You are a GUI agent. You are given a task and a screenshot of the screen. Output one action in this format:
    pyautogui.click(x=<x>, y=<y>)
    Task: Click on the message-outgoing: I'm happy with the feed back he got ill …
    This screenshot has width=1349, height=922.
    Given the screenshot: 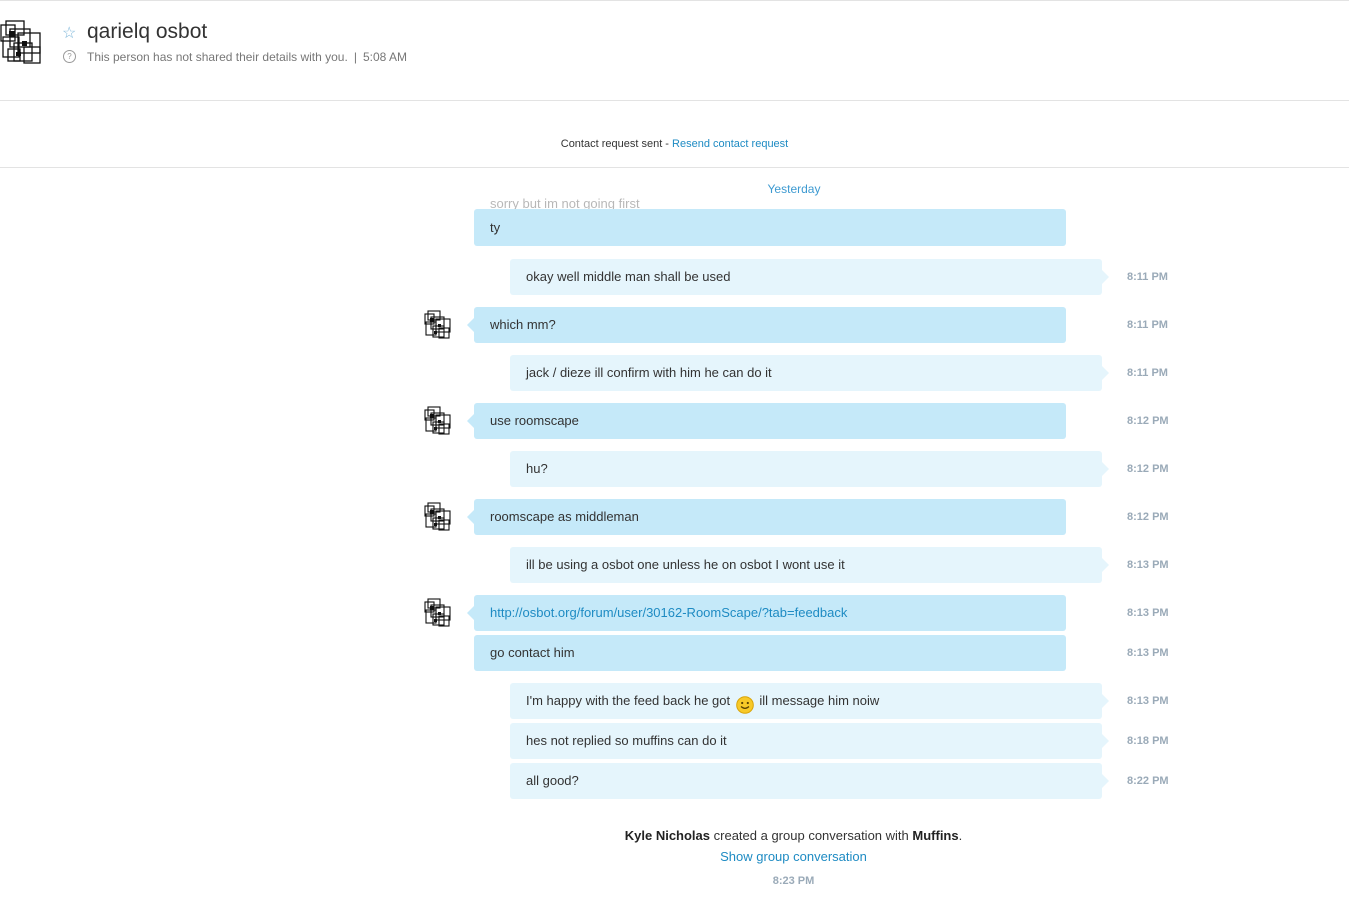 What is the action you would take?
    pyautogui.click(x=809, y=701)
    